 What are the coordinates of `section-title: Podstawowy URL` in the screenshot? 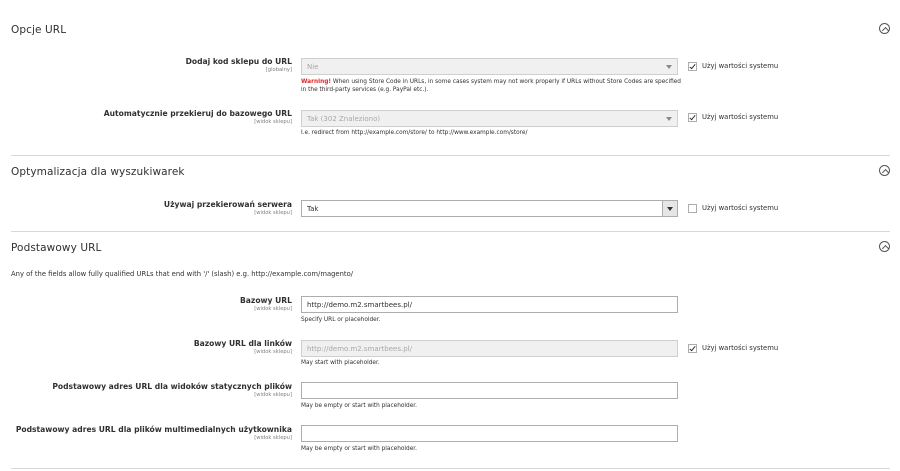 It's located at (56, 248).